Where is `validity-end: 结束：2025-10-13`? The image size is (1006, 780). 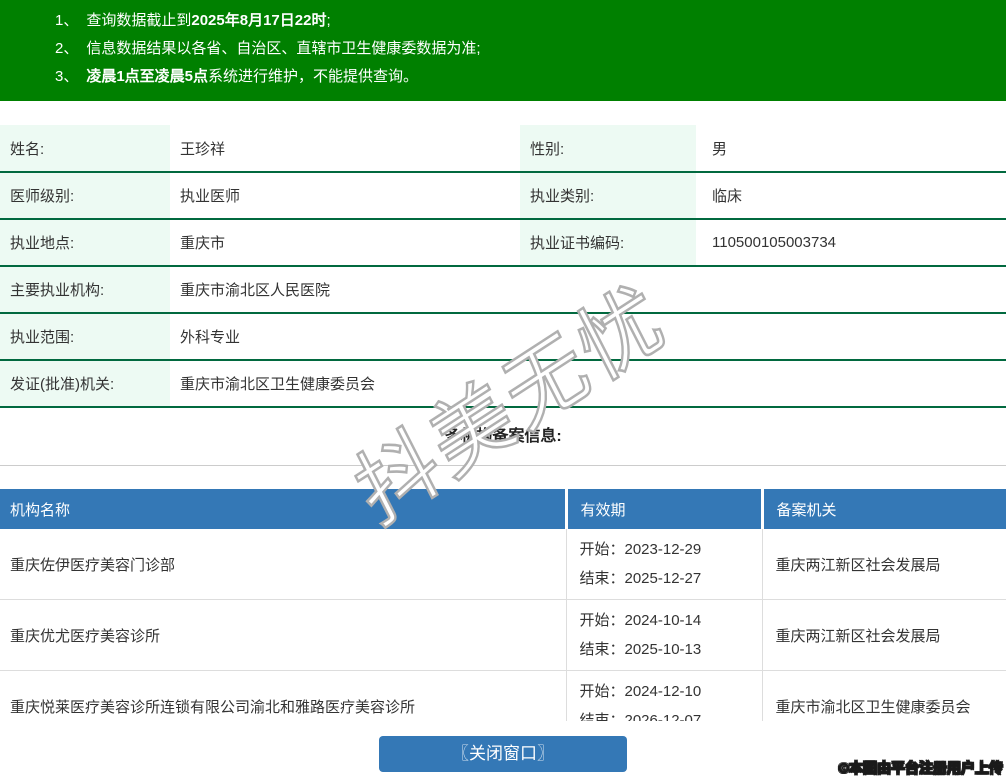 validity-end: 结束：2025-10-13 is located at coordinates (640, 649).